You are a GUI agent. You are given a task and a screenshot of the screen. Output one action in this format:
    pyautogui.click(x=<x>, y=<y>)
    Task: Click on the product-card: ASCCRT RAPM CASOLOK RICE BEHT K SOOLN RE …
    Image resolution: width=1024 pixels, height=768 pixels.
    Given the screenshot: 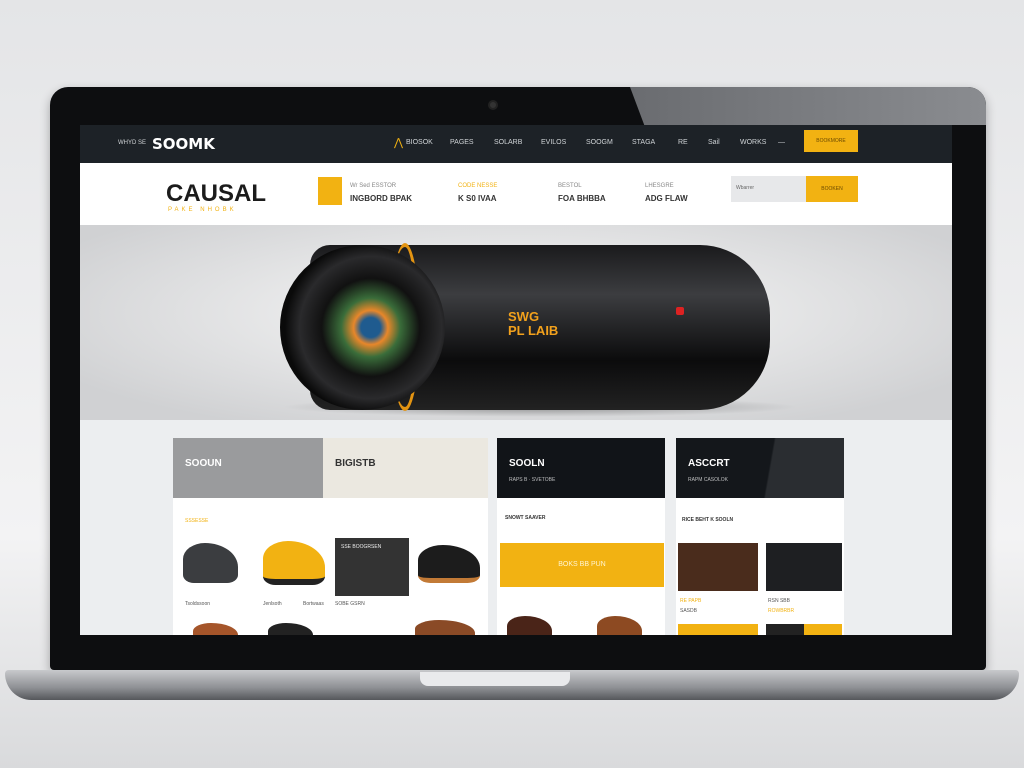 What is the action you would take?
    pyautogui.click(x=760, y=536)
    